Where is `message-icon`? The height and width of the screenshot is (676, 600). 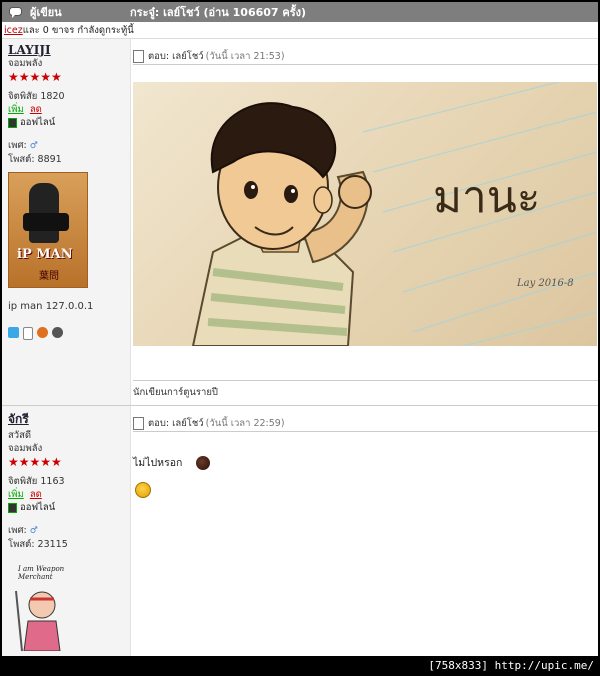
message-icon is located at coordinates (57, 332).